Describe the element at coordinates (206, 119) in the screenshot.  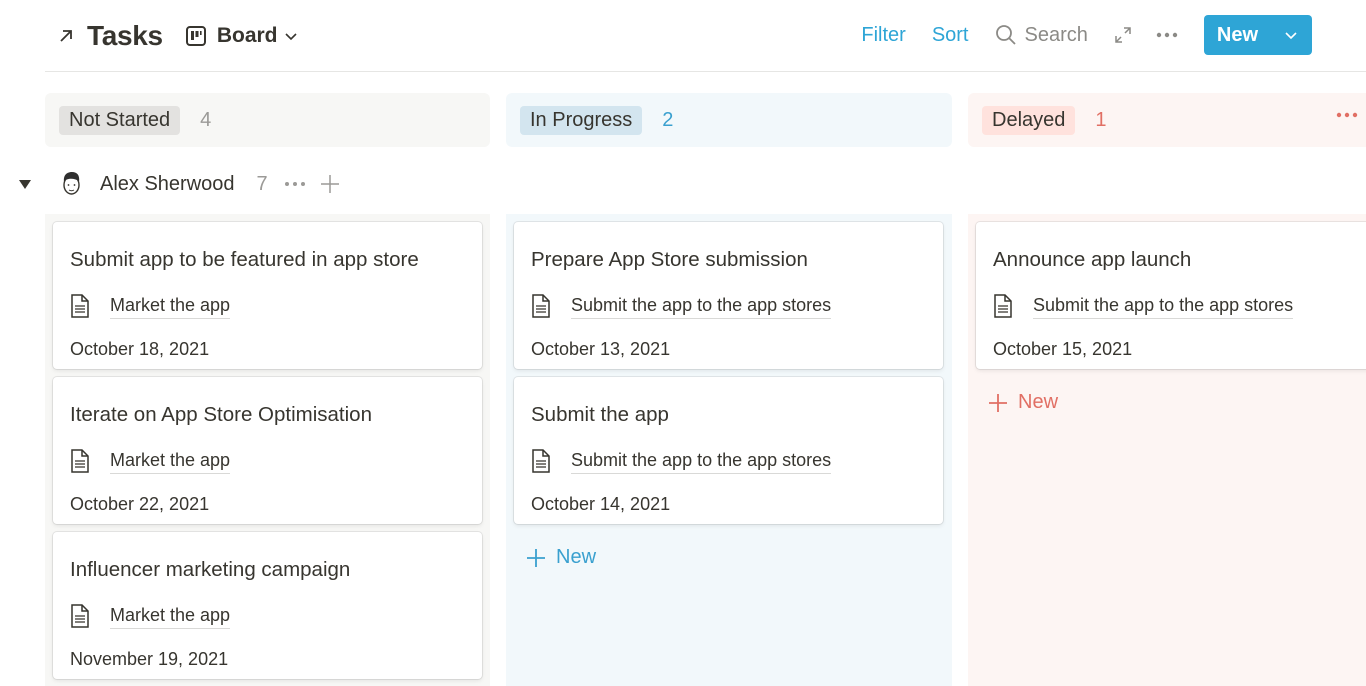
I see `column-count: 4` at that location.